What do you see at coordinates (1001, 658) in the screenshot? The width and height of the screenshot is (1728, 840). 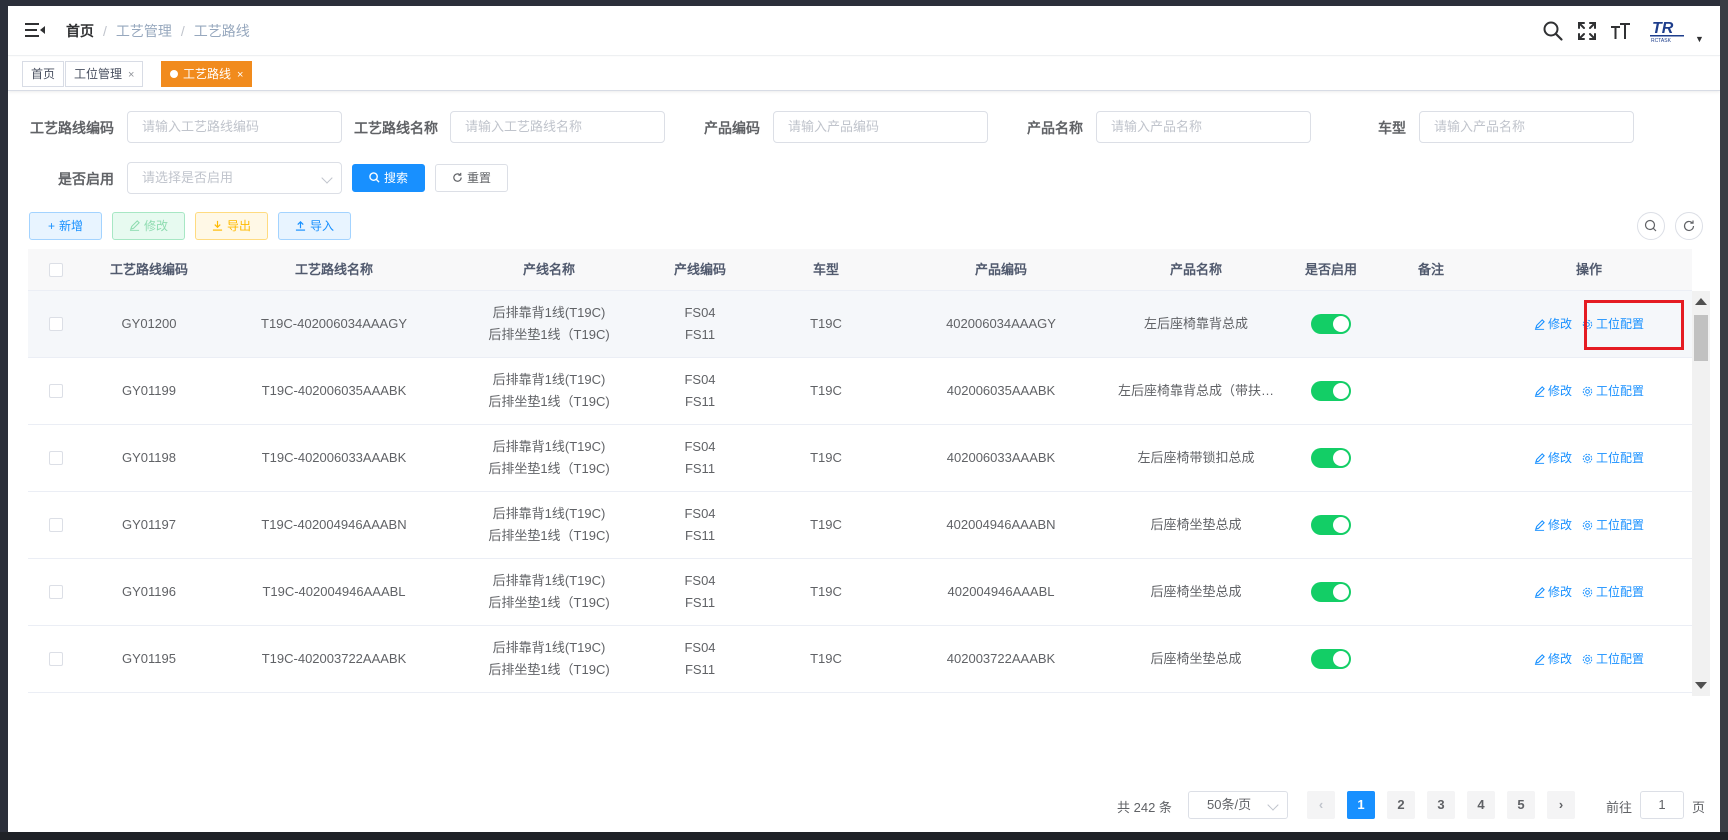 I see `cell-product-code: 402003722AAABK` at bounding box center [1001, 658].